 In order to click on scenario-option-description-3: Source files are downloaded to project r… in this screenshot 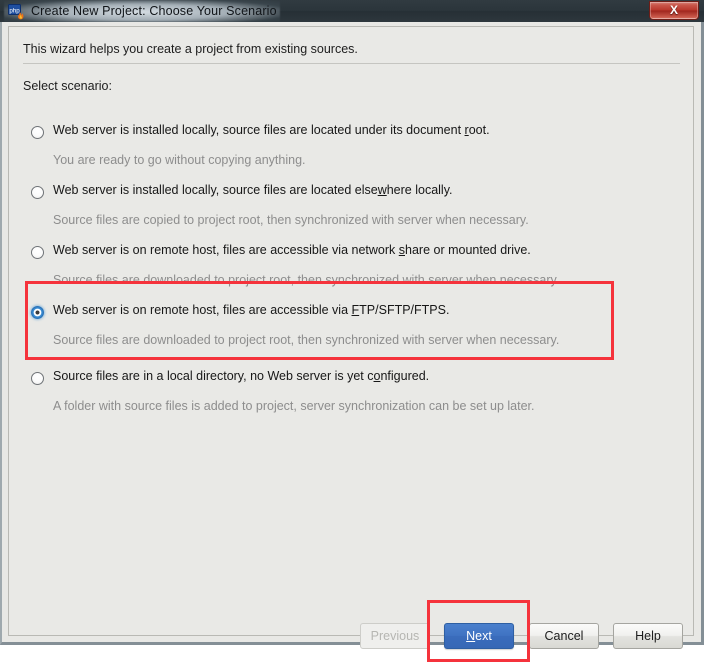, I will do `click(306, 340)`.